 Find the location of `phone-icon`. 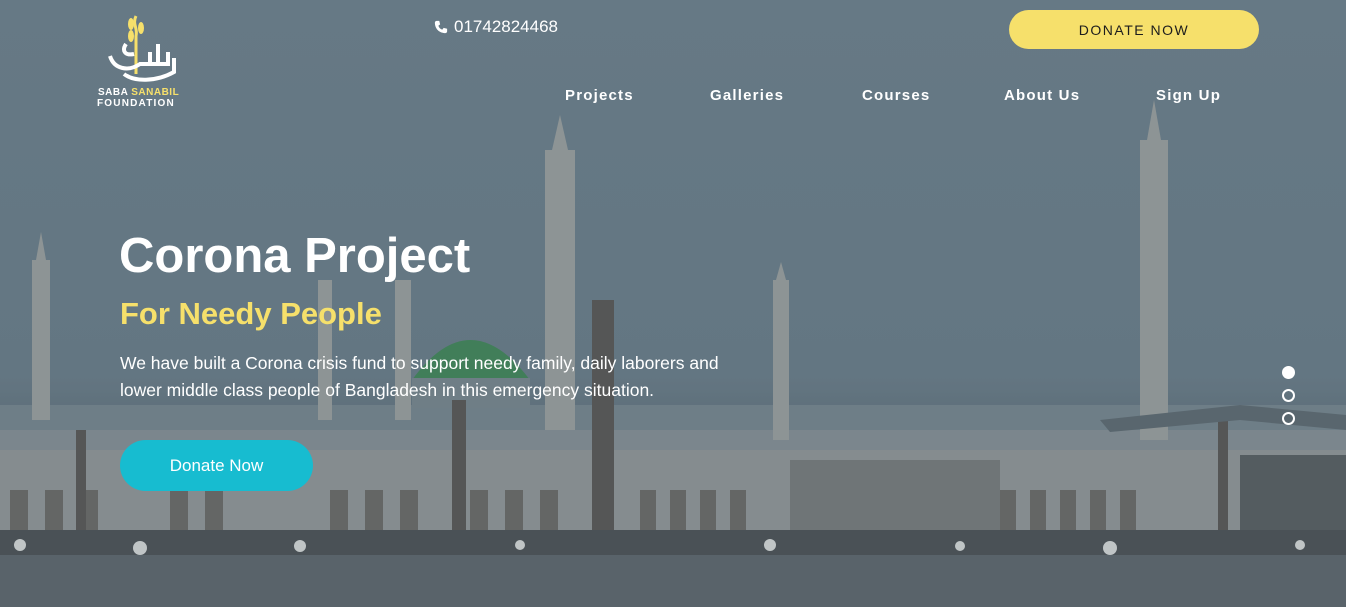

phone-icon is located at coordinates (441, 27).